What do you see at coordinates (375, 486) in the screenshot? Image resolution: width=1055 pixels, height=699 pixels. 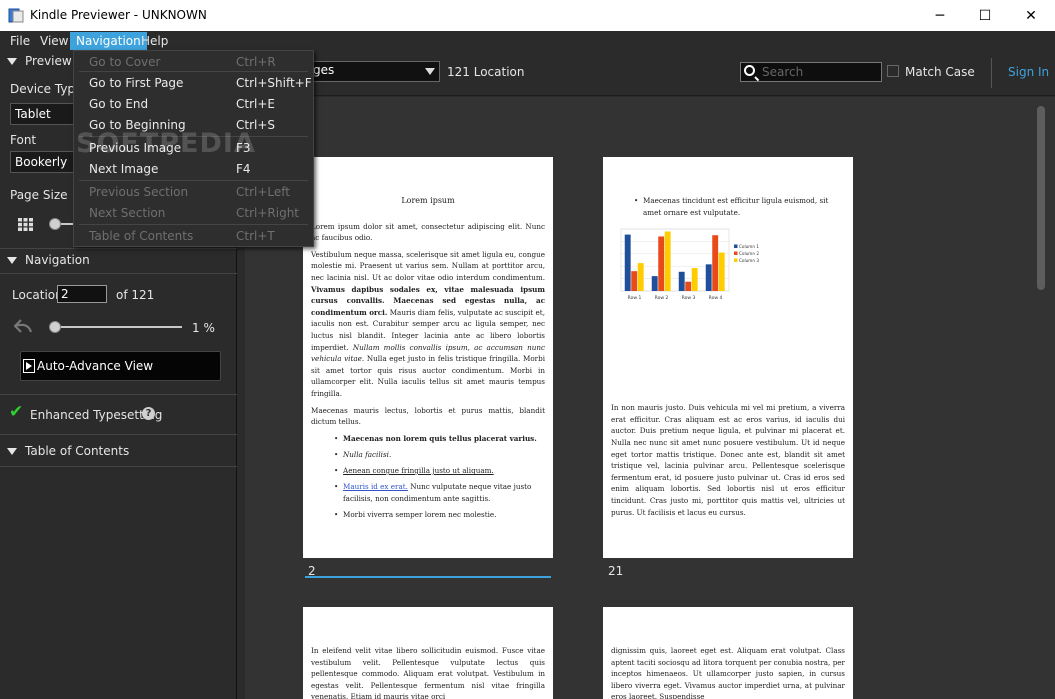 I see `page-link: Mauris id ex erat.` at bounding box center [375, 486].